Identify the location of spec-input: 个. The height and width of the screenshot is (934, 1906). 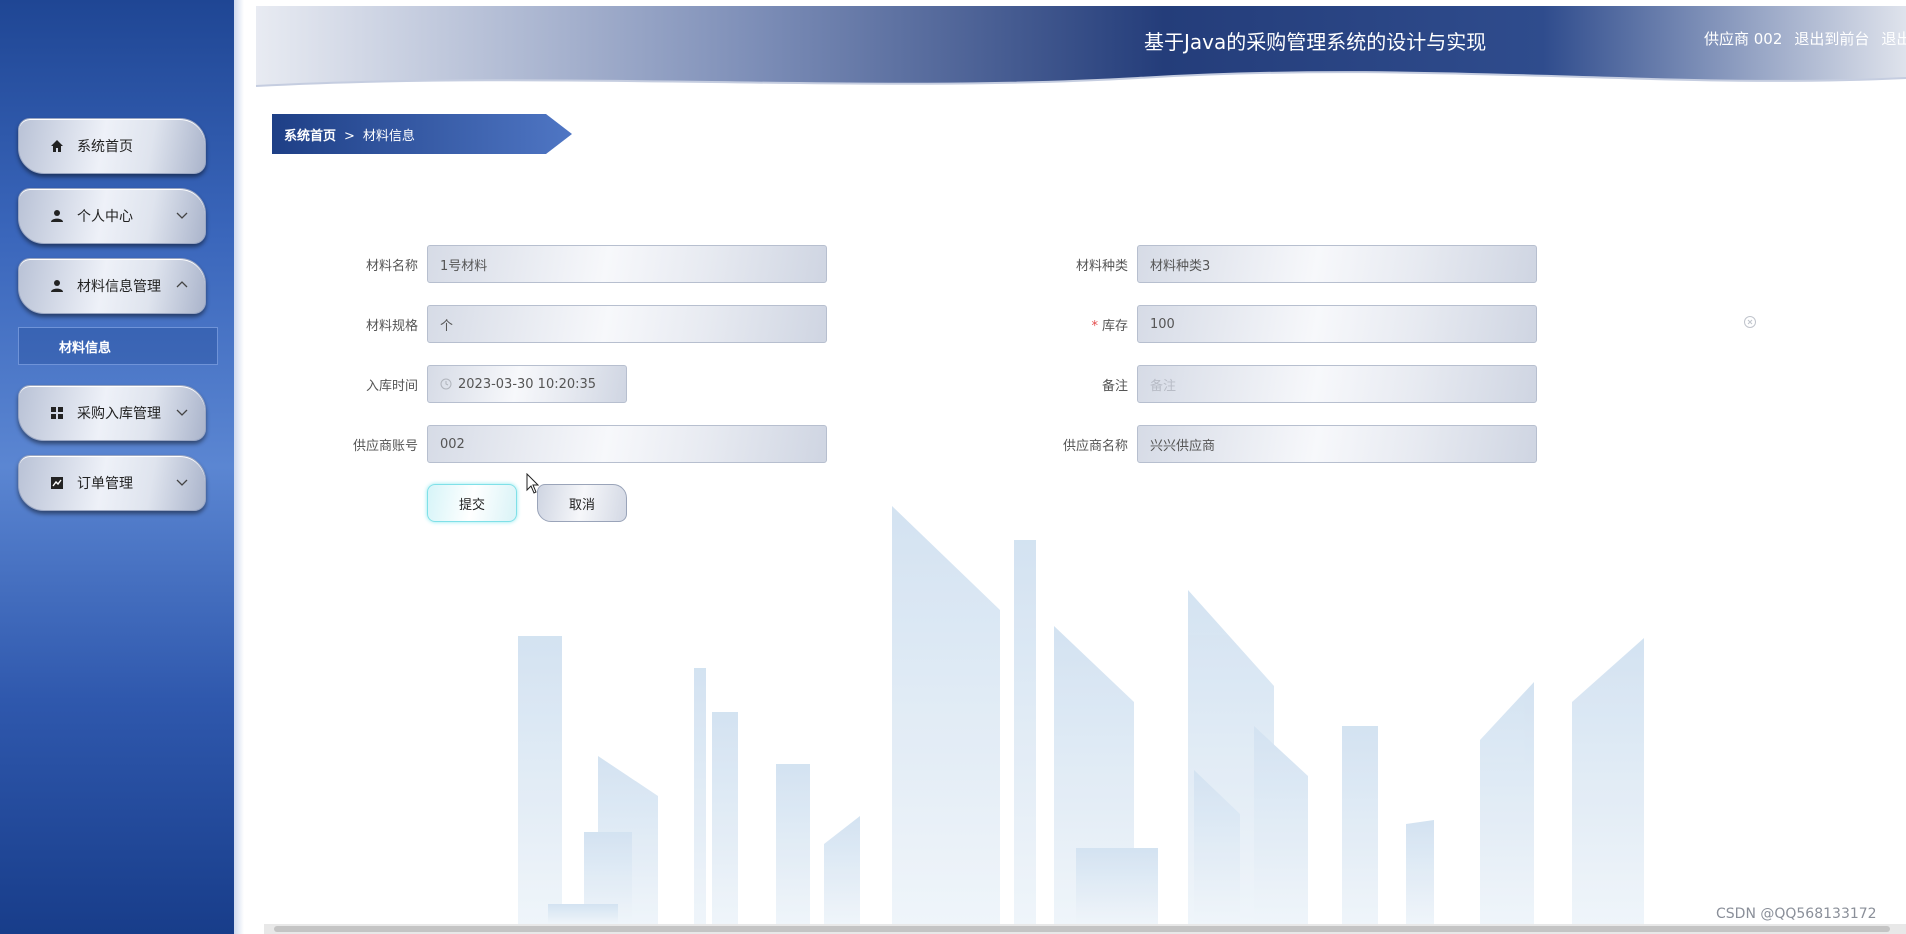
(627, 324).